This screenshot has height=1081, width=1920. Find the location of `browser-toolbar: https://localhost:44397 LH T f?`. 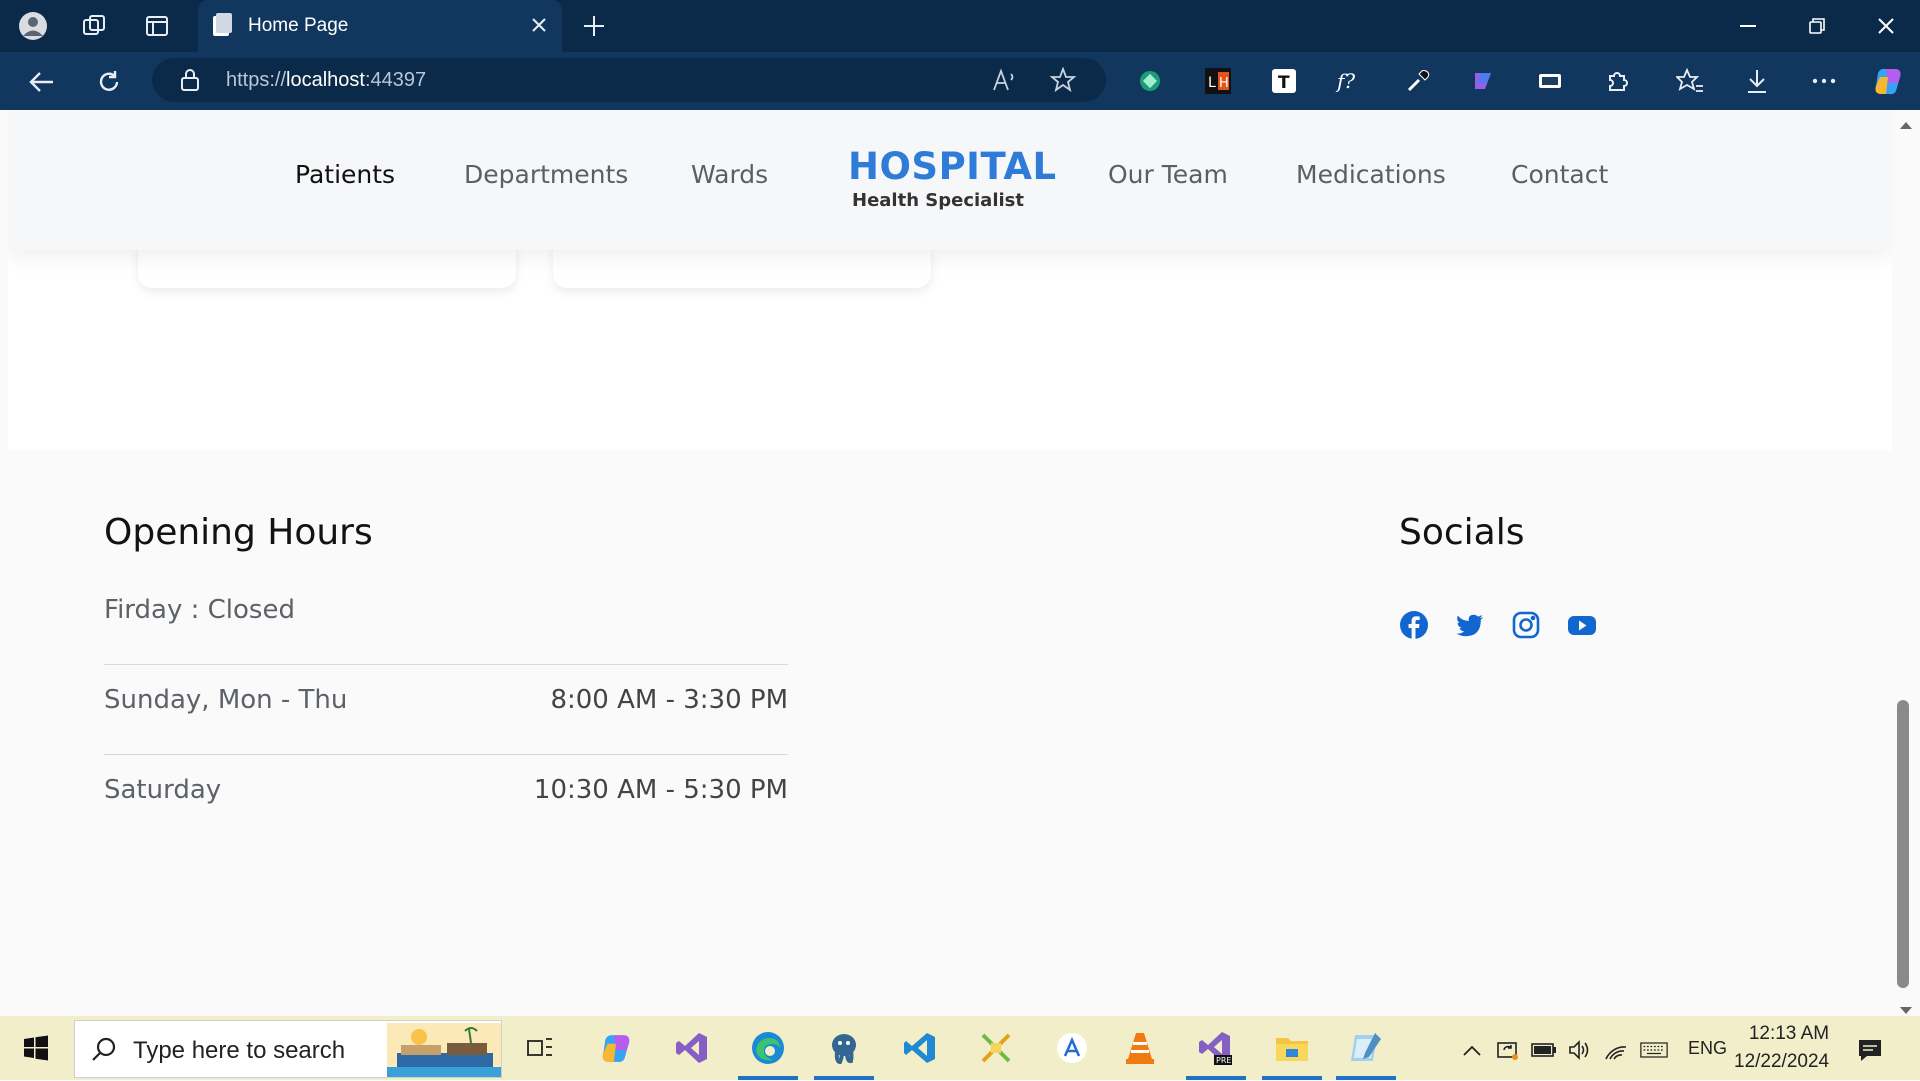

browser-toolbar: https://localhost:44397 LH T f? is located at coordinates (960, 81).